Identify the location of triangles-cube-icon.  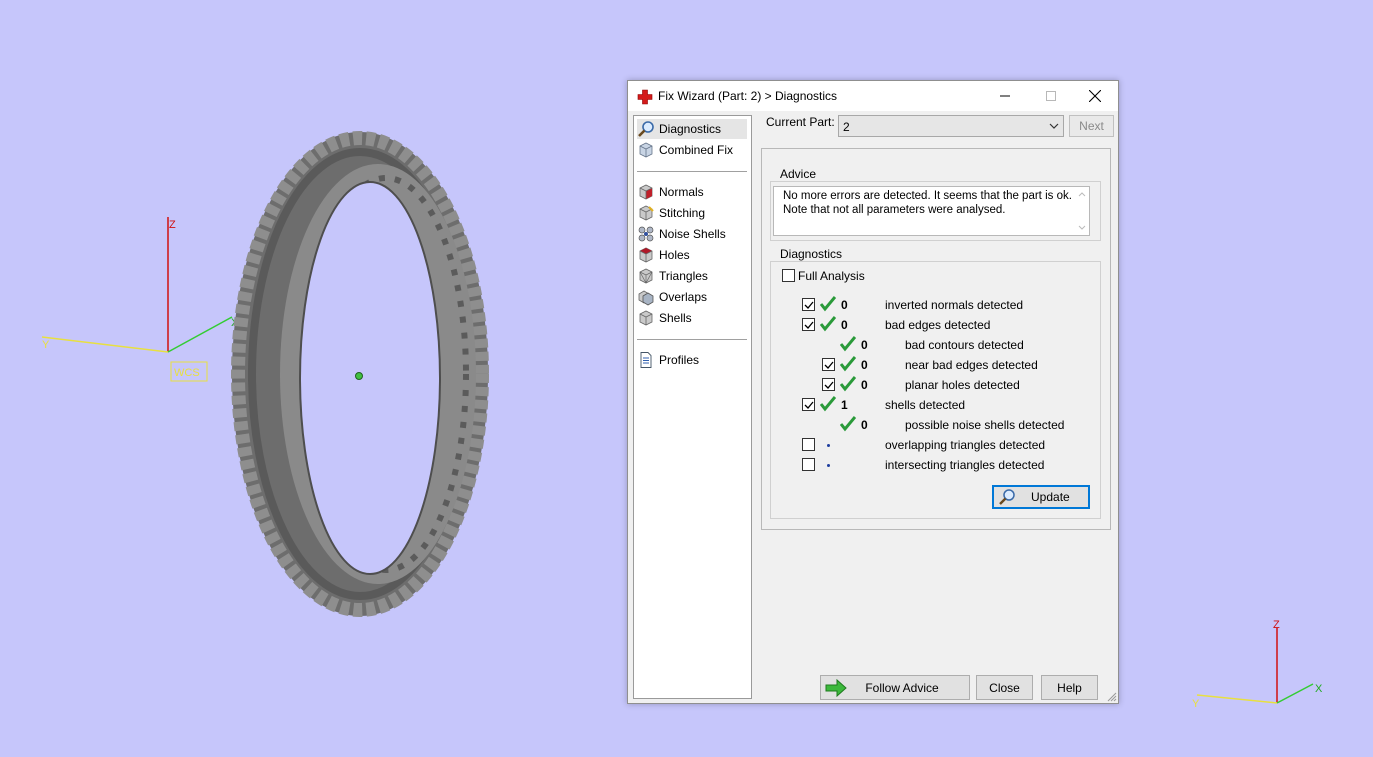
(646, 276).